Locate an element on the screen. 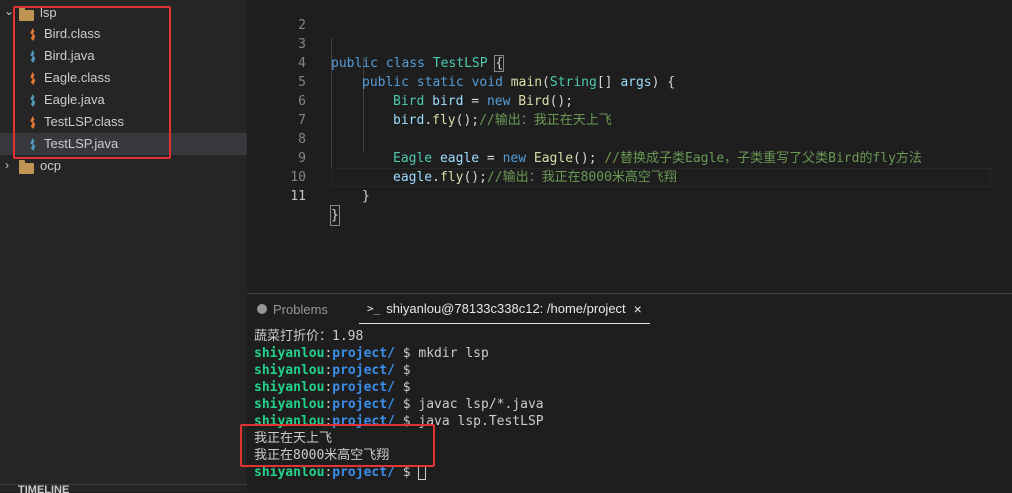 This screenshot has height=493, width=1012. code-line: 10 } is located at coordinates (629, 176).